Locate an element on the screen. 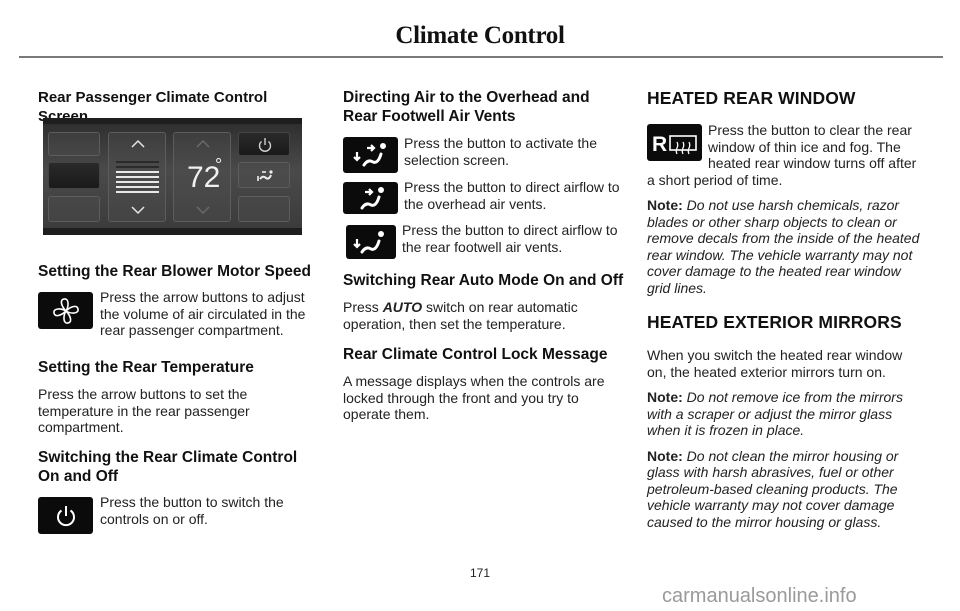 The width and height of the screenshot is (960, 611). page-title: Climate Control is located at coordinates (480, 35).